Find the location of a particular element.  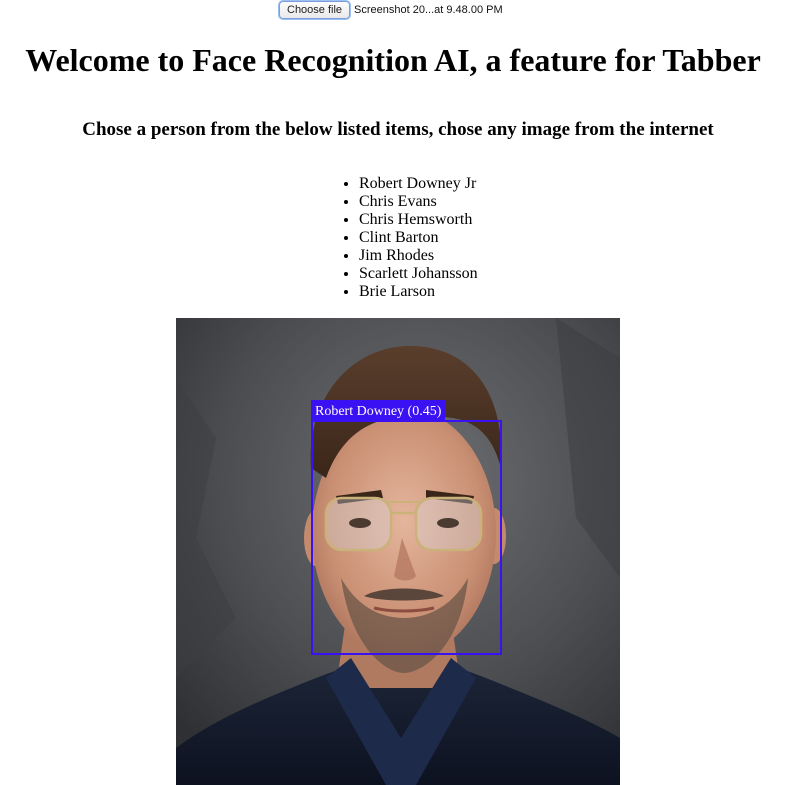

detection-label: Robert Downey (0.45) is located at coordinates (378, 410).